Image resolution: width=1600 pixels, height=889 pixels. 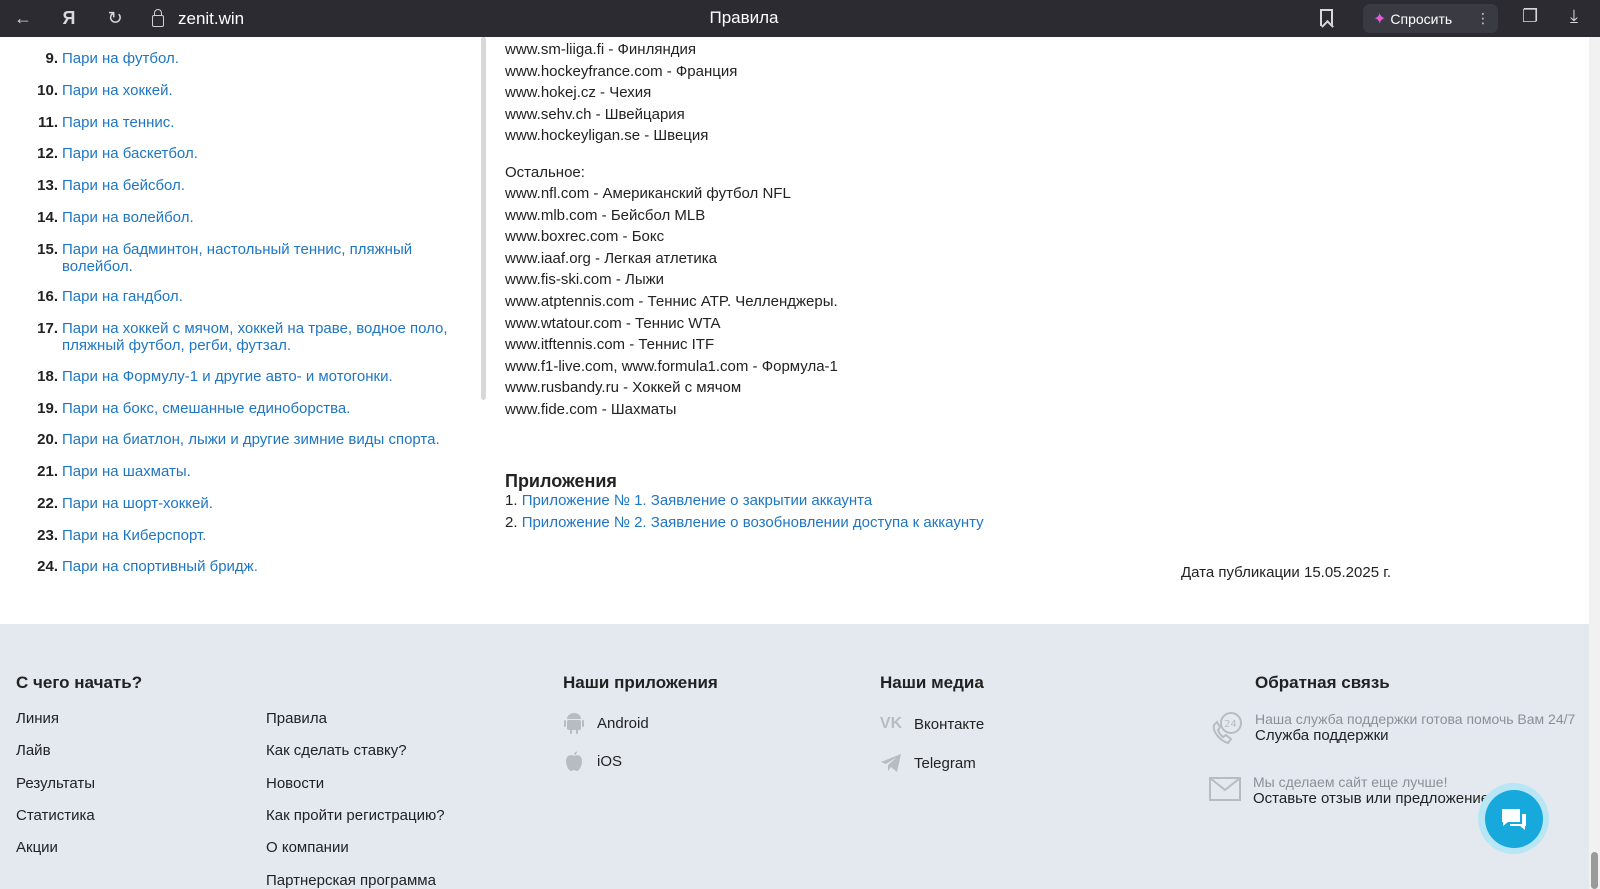 What do you see at coordinates (257, 471) in the screenshot?
I see `toc-item-link: Пари на шахматы.` at bounding box center [257, 471].